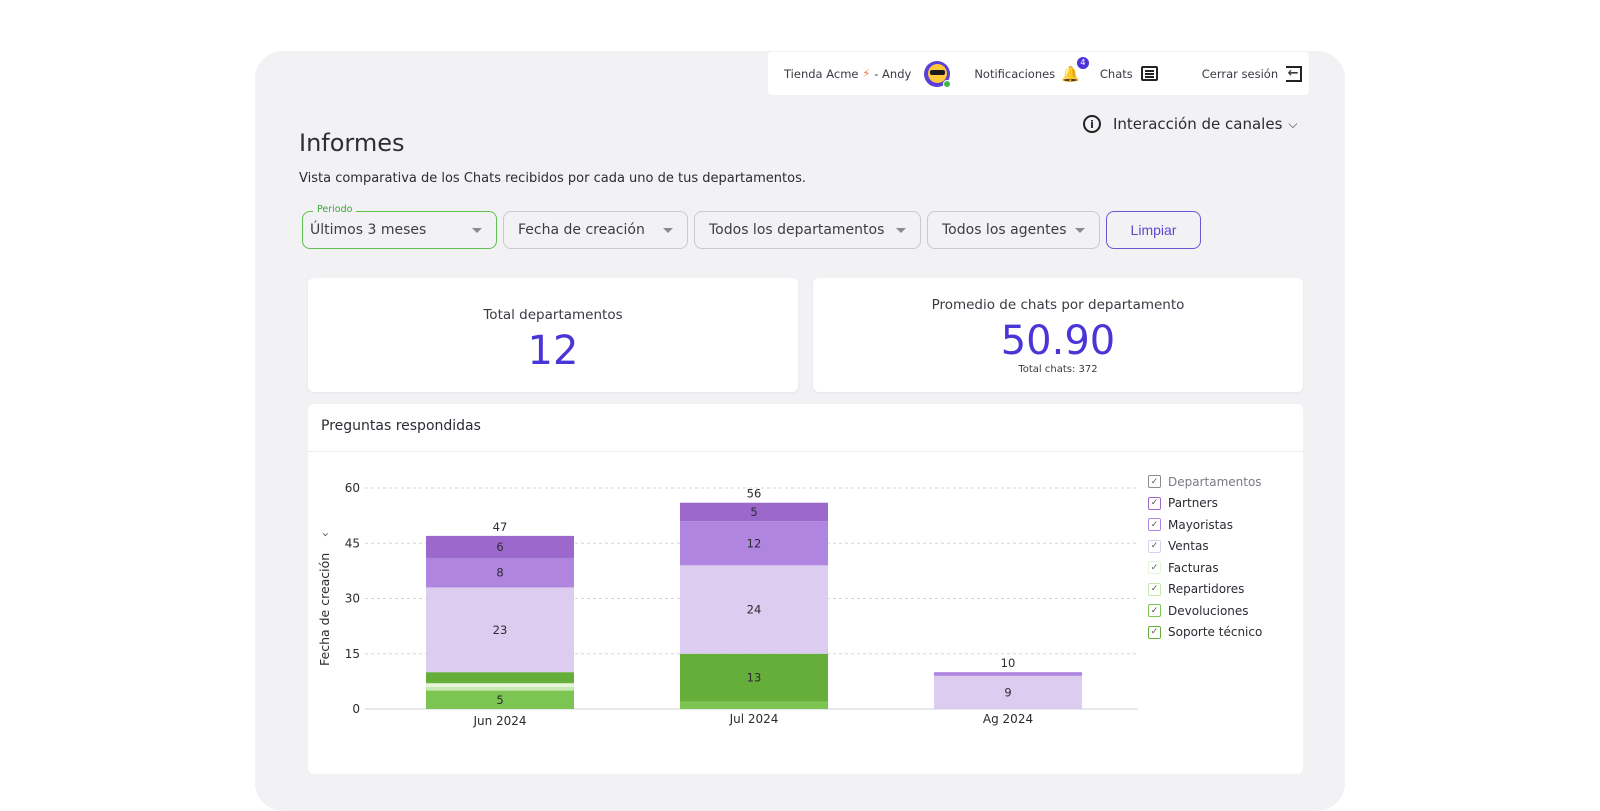  Describe the element at coordinates (581, 230) in the screenshot. I see `date-type-value: Fecha de creación` at that location.